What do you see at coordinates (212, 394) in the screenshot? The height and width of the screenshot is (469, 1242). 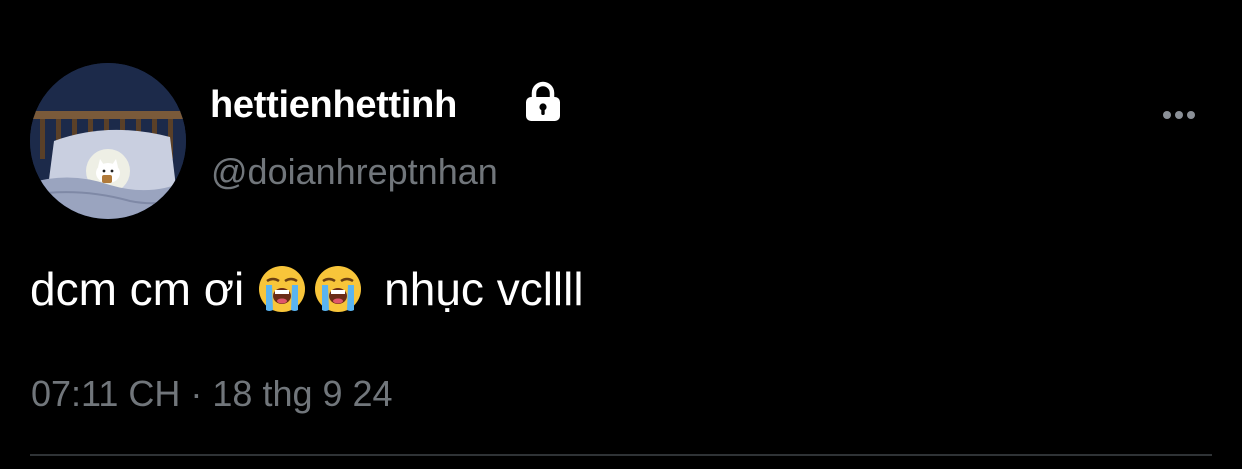 I see `tweet-timestamp: 07:11 CH · 18 thg 9 24` at bounding box center [212, 394].